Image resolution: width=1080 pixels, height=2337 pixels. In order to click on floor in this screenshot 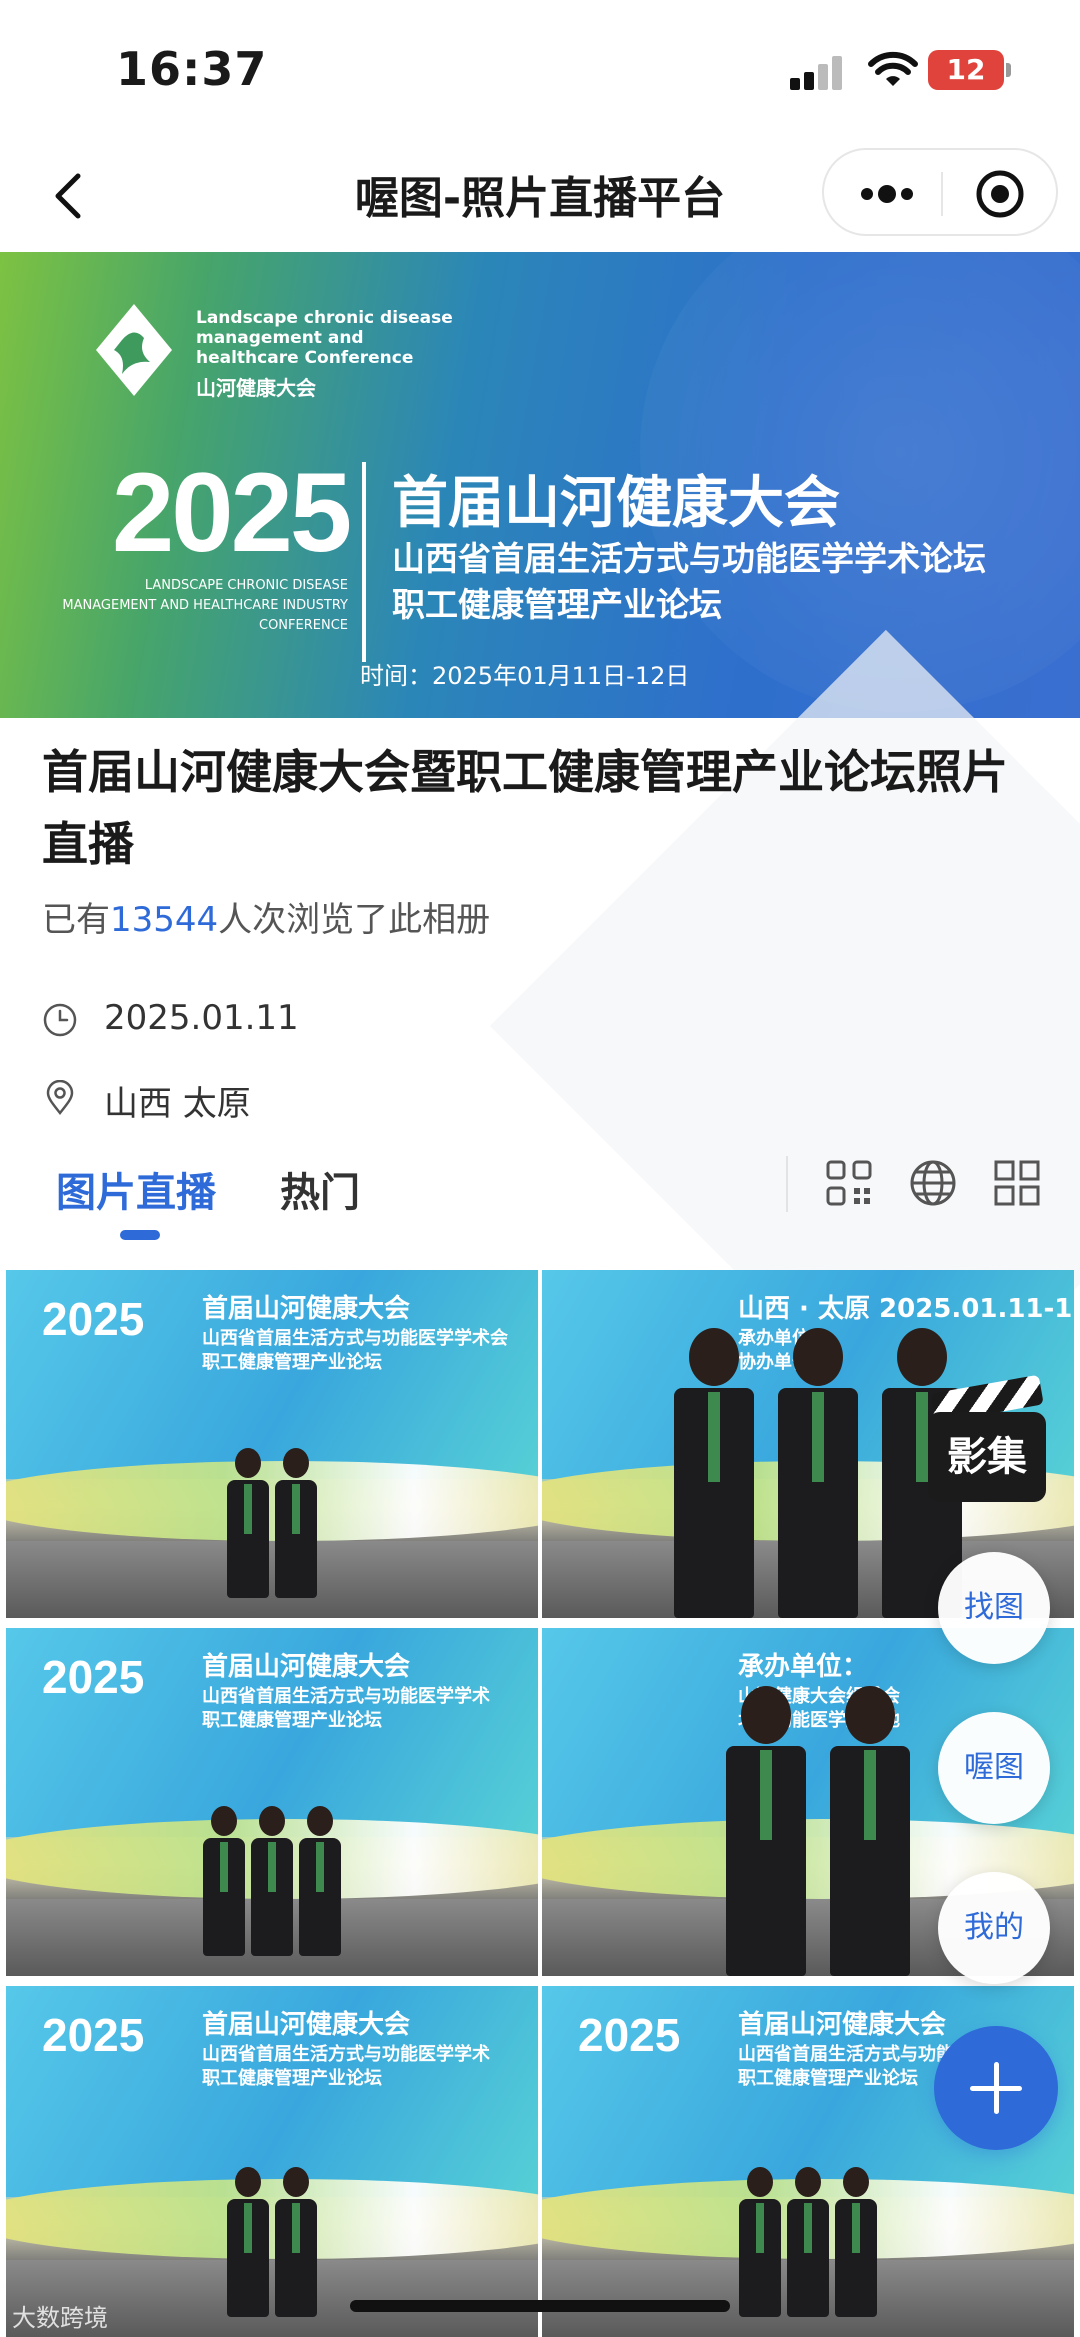, I will do `click(272, 1579)`.